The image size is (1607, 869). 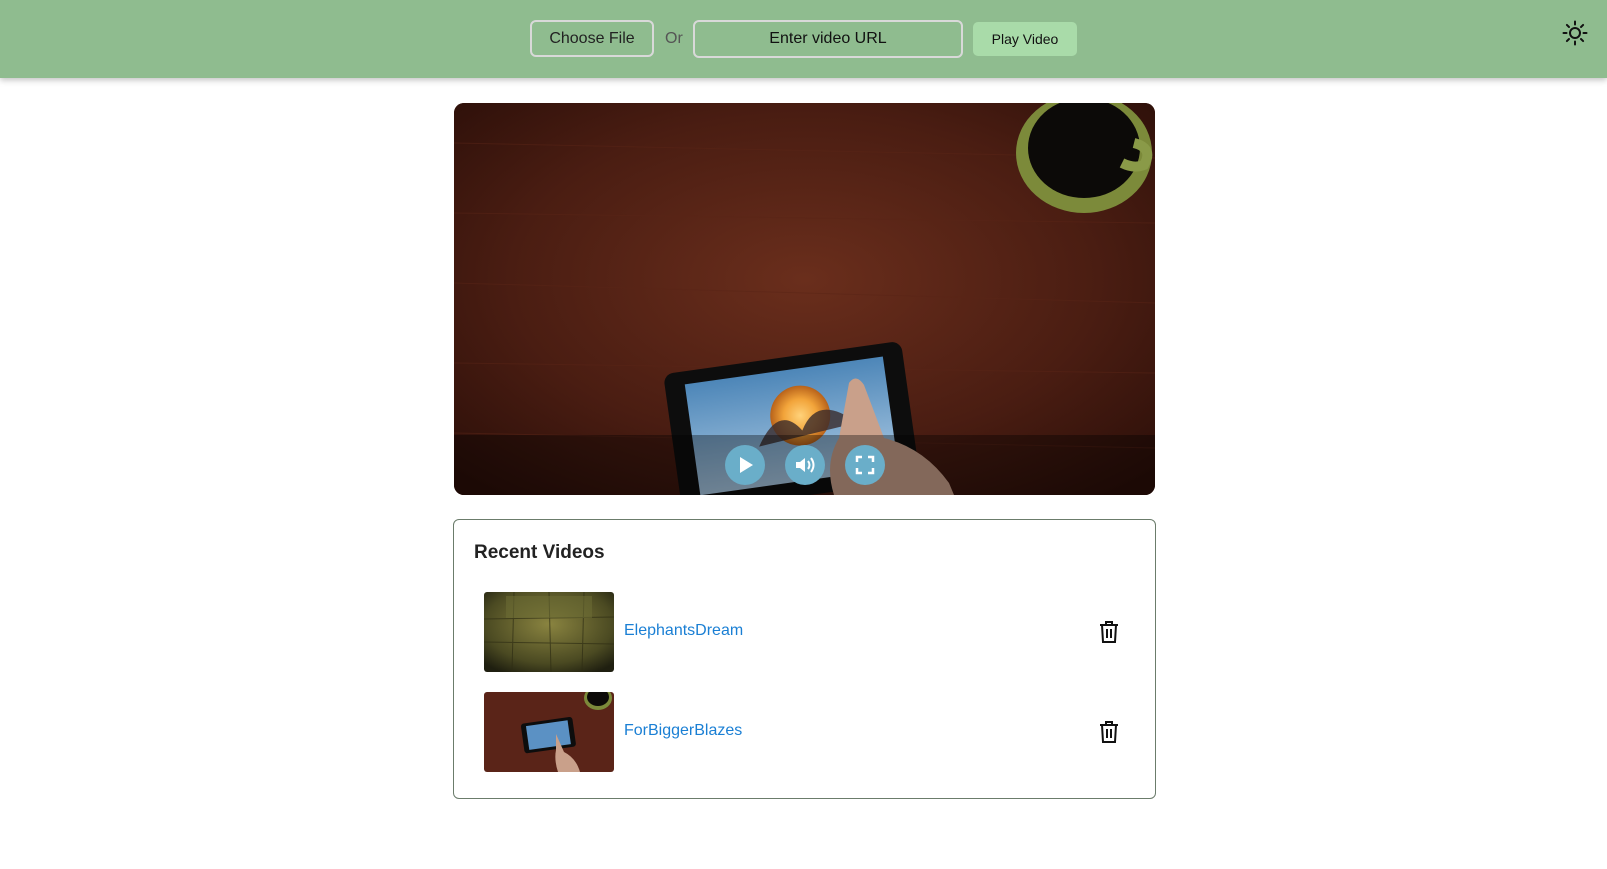 What do you see at coordinates (683, 631) in the screenshot?
I see `video-title-link: ElephantsDream` at bounding box center [683, 631].